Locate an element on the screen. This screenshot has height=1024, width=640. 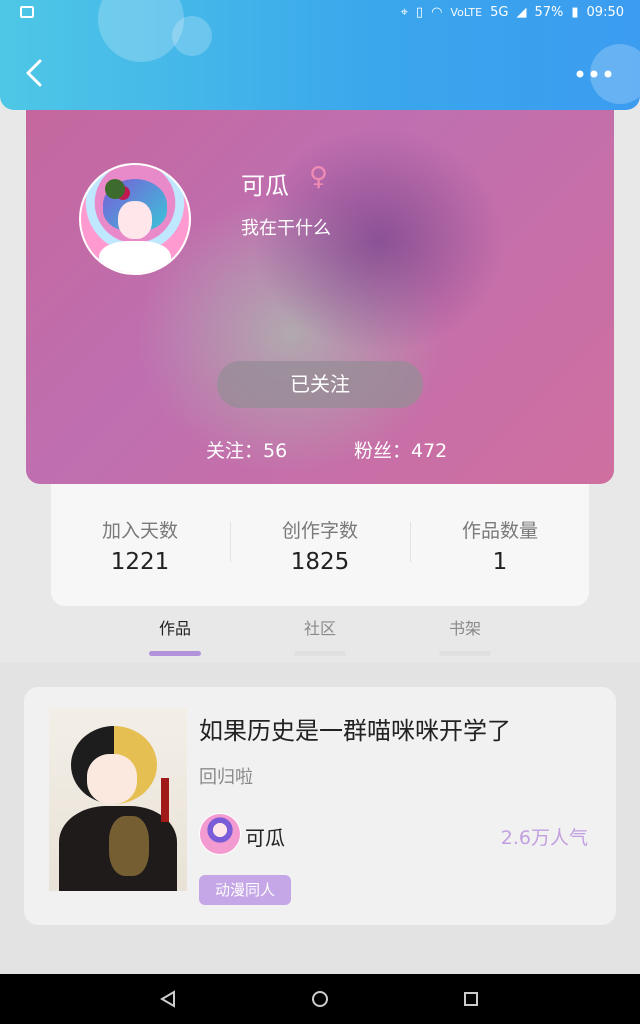
recents-square-icon is located at coordinates (471, 999).